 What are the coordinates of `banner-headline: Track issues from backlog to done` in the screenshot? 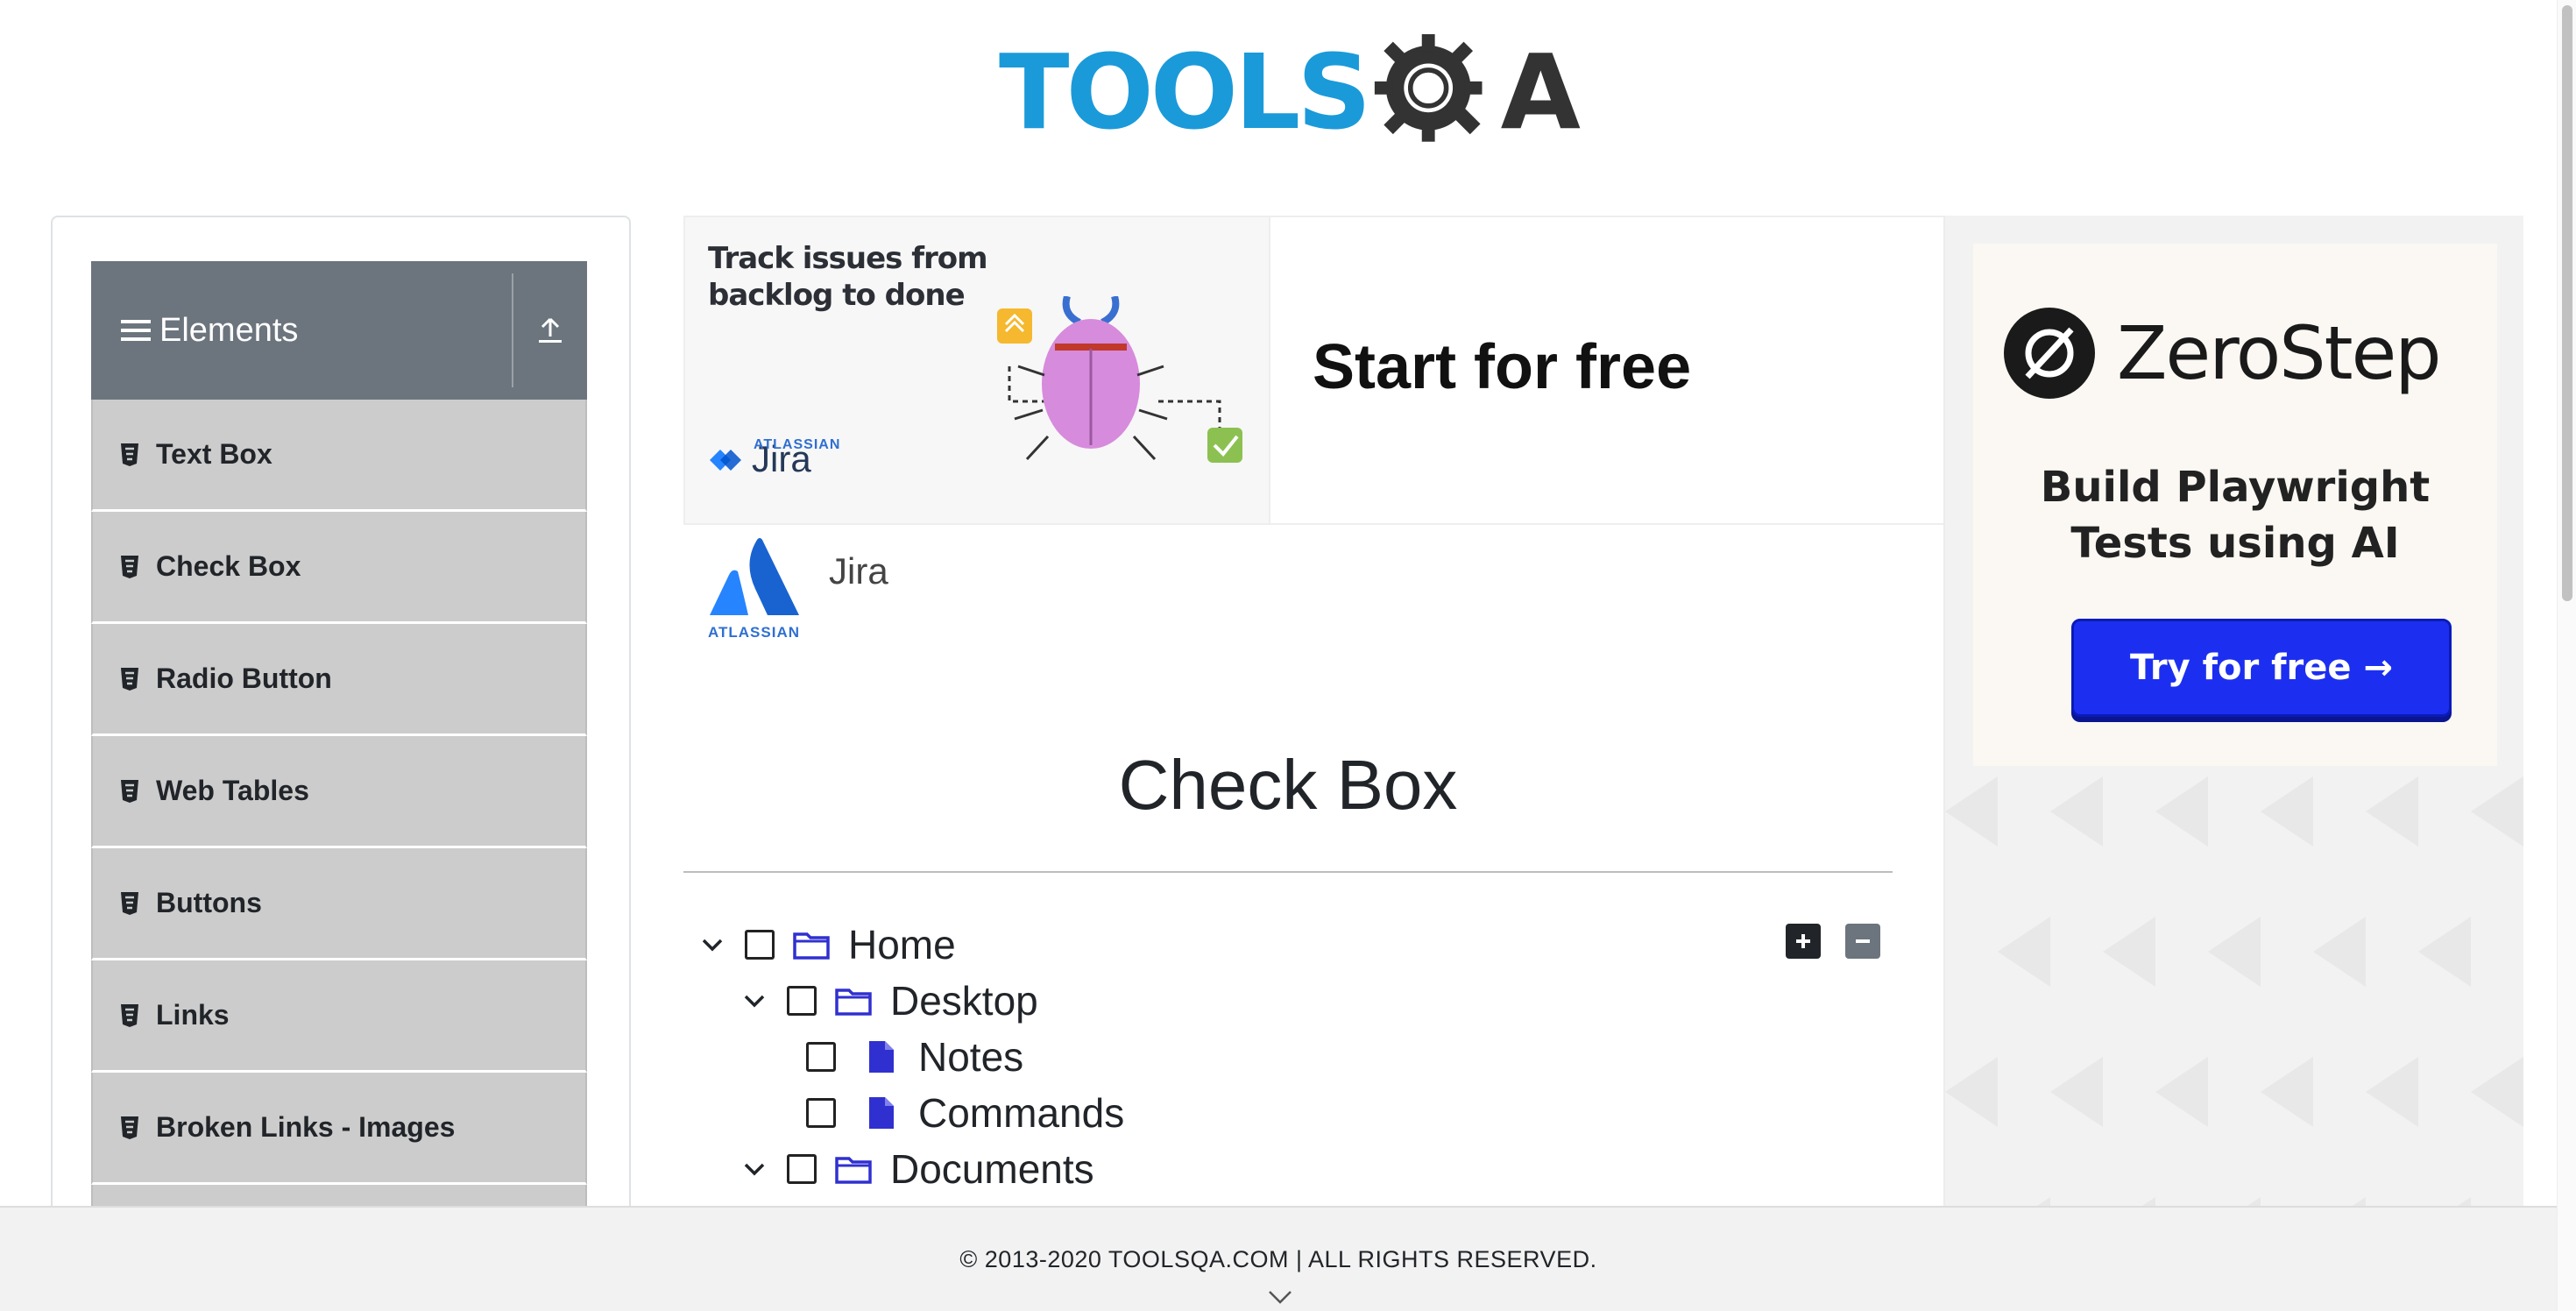 It's located at (848, 277).